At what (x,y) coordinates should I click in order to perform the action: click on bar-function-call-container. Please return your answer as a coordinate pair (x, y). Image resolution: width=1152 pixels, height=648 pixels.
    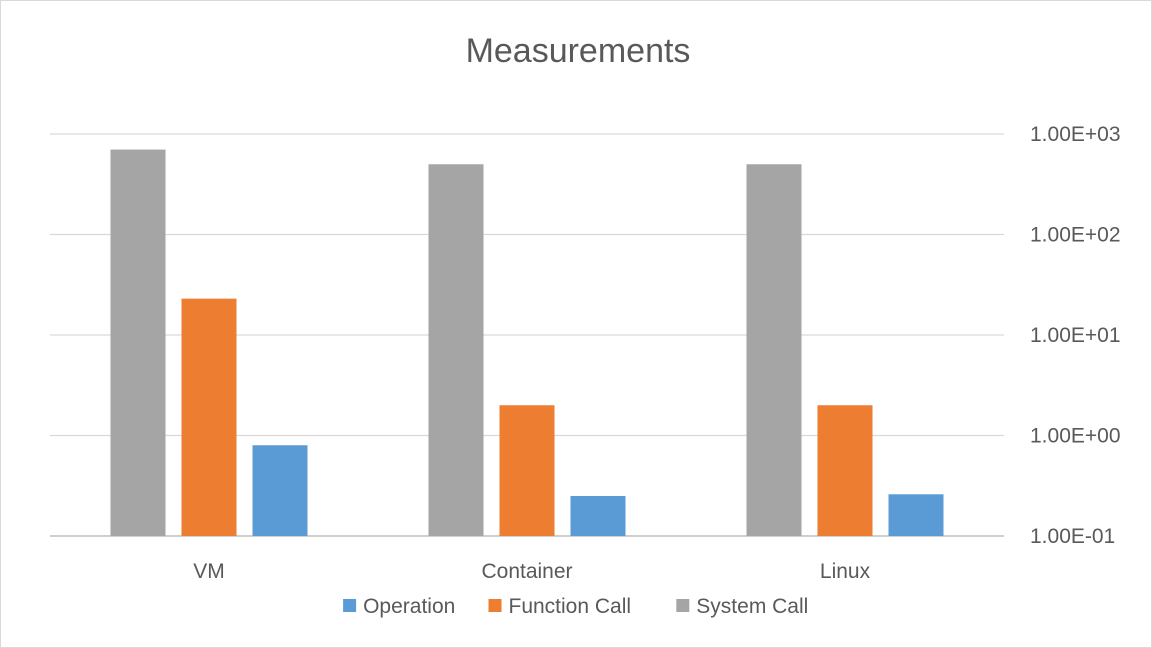
    Looking at the image, I should click on (527, 470).